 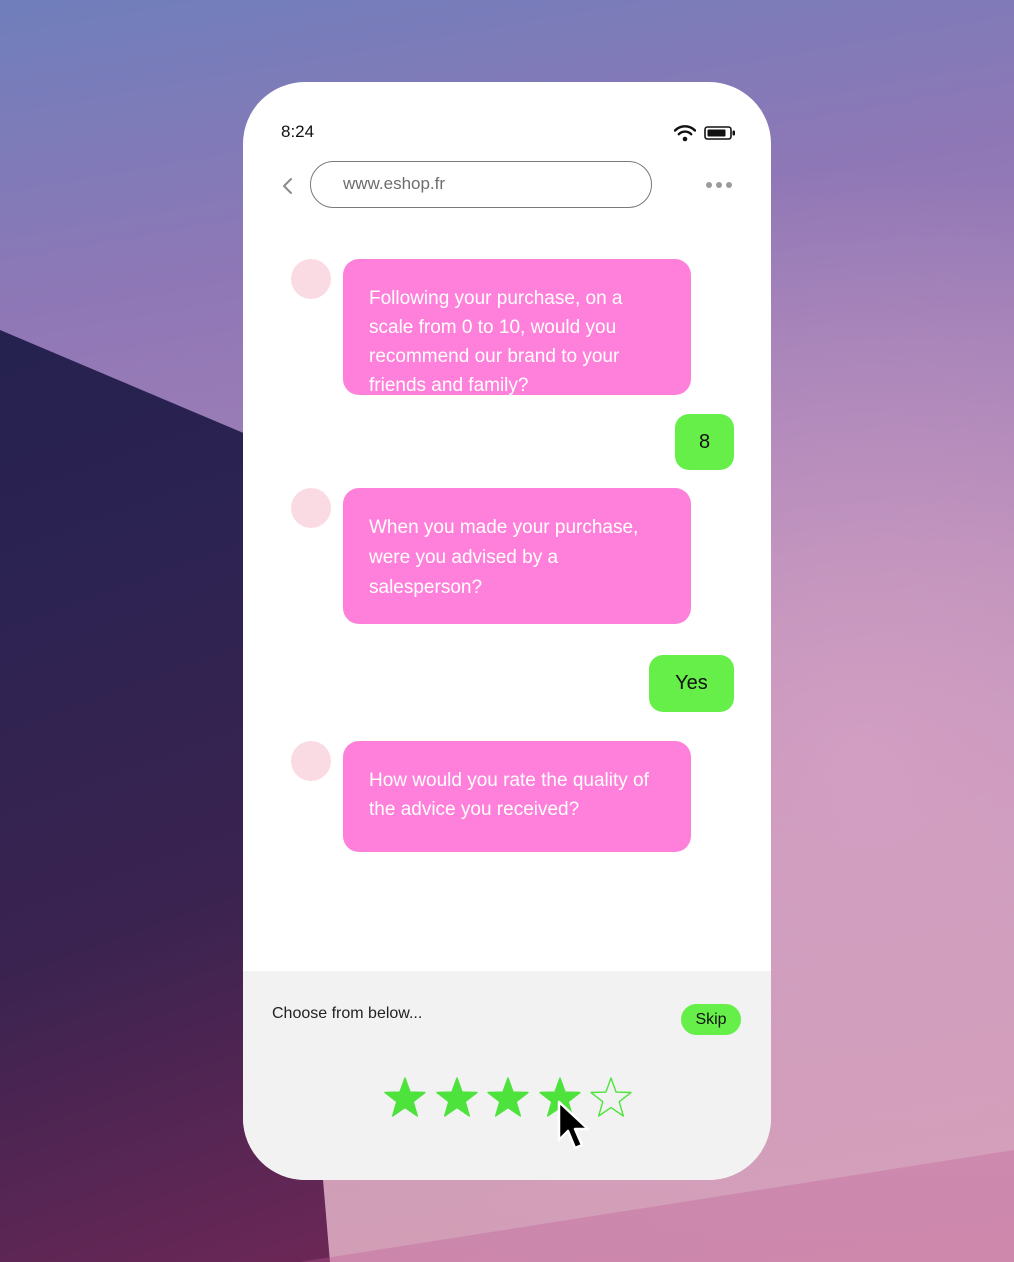 I want to click on url-bar: www.eshop.fr, so click(x=481, y=184).